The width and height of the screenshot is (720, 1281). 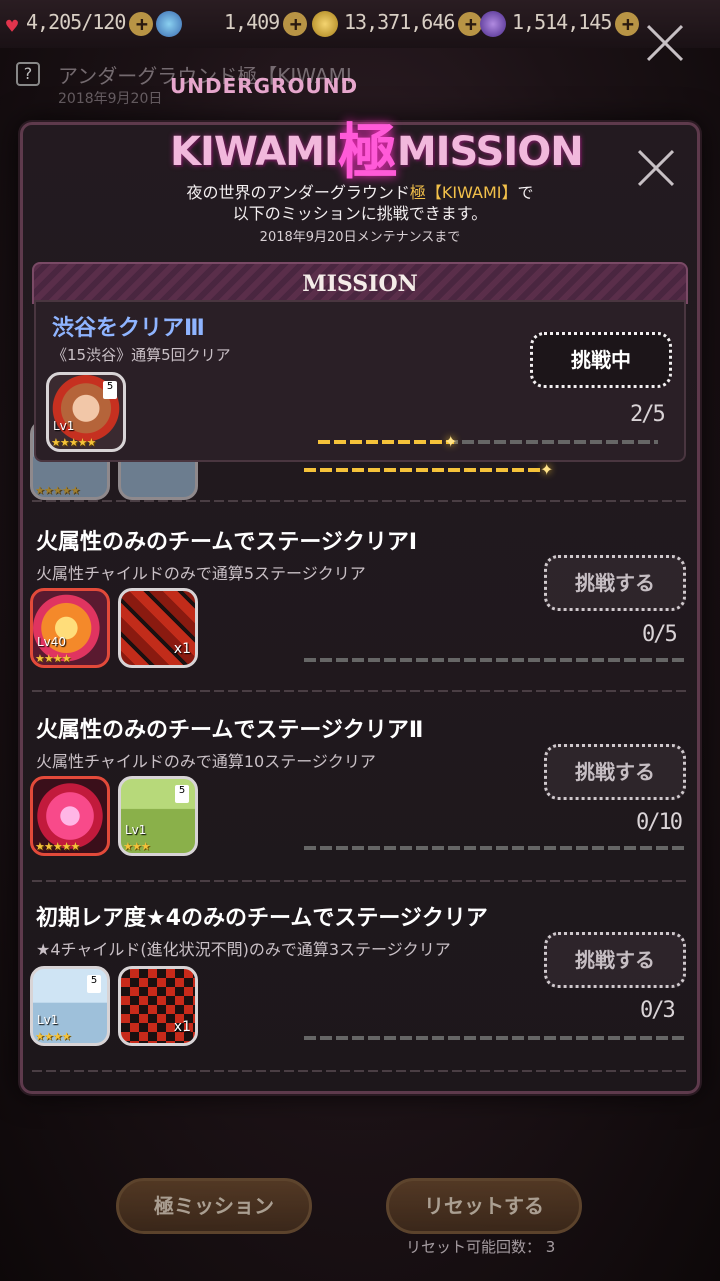 I want to click on gem-icon, so click(x=169, y=23).